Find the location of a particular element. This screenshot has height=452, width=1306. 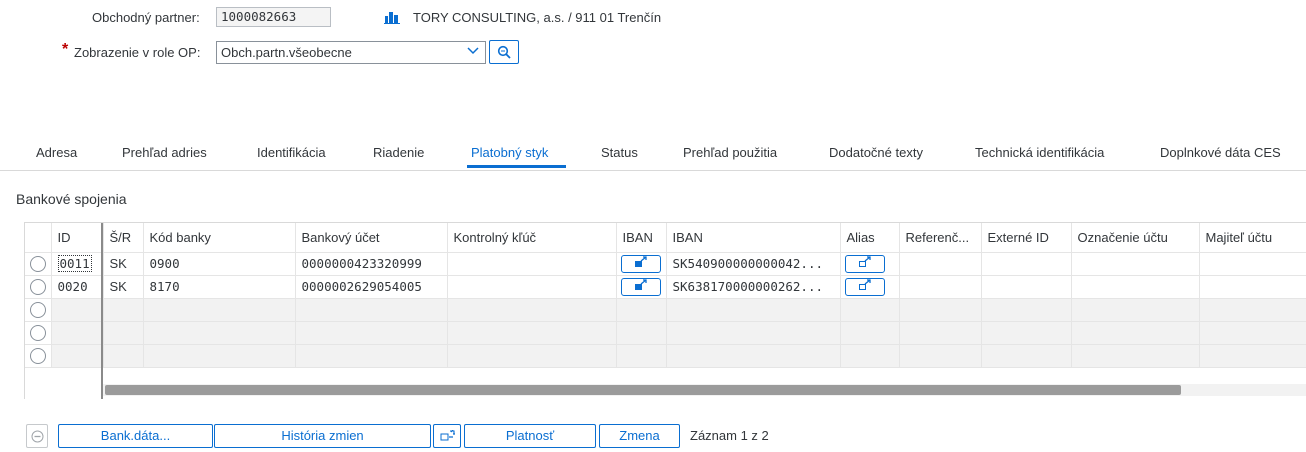

horizontal-scrollbar is located at coordinates (704, 390).